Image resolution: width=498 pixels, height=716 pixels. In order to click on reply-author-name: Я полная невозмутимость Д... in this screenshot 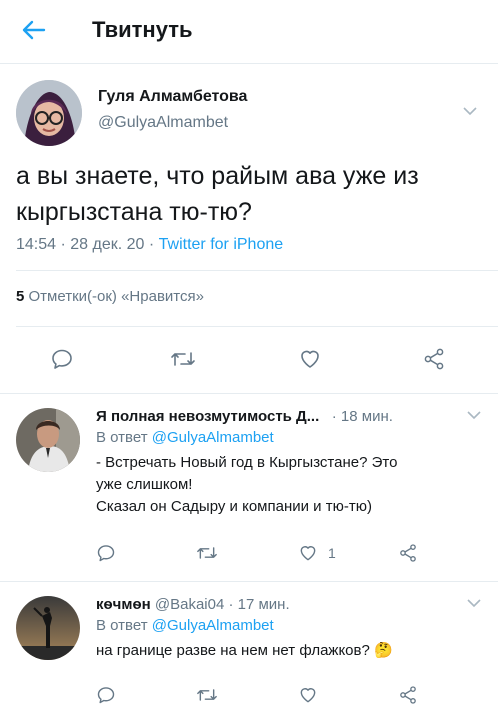, I will do `click(207, 416)`.